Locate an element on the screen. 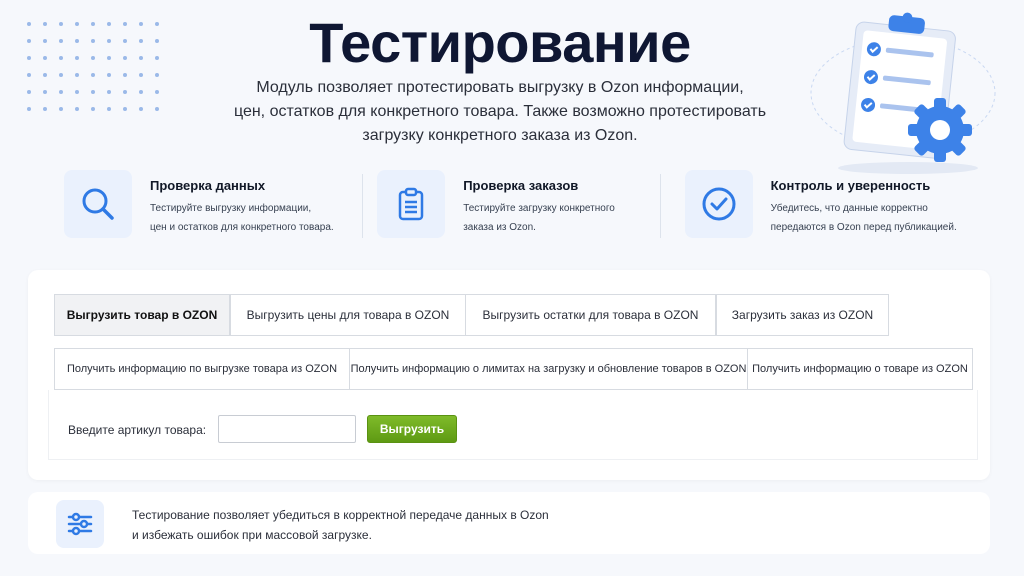 The height and width of the screenshot is (576, 1024). feature-description-line: заказа из Ozon. is located at coordinates (499, 227).